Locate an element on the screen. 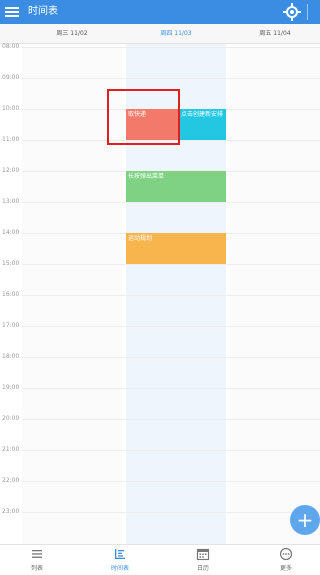  list-icon is located at coordinates (37, 554).